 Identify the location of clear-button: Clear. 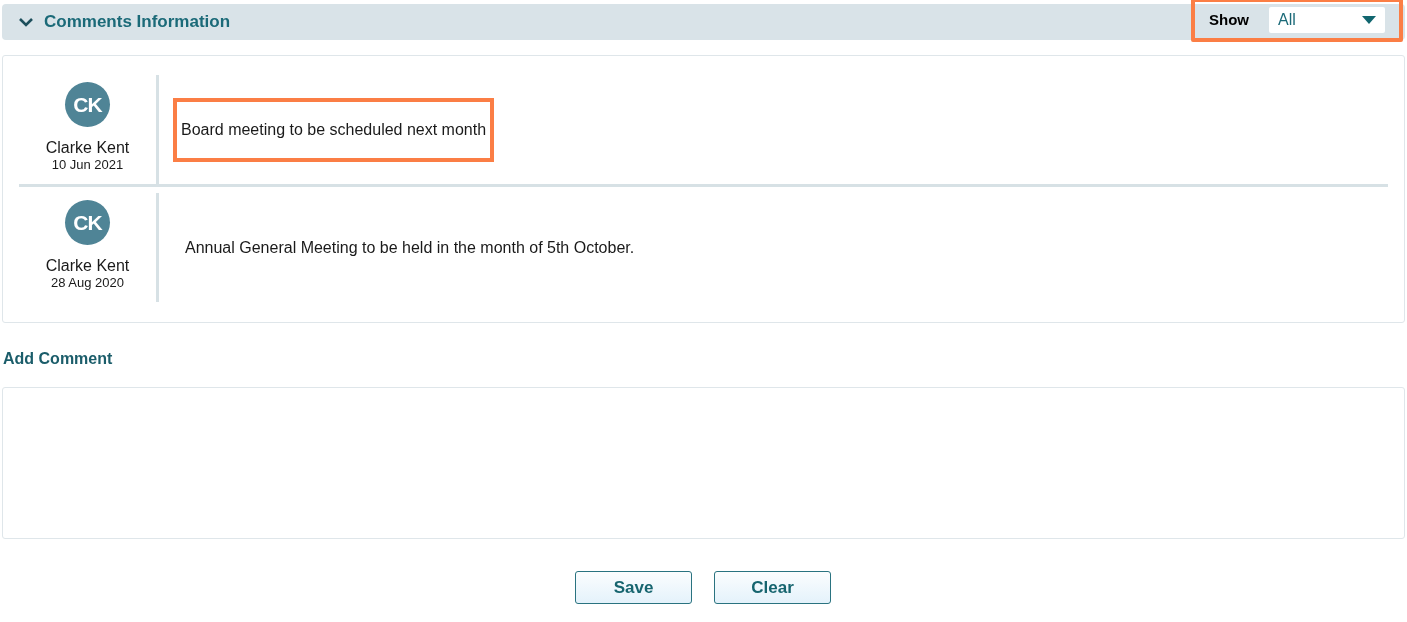
(772, 587).